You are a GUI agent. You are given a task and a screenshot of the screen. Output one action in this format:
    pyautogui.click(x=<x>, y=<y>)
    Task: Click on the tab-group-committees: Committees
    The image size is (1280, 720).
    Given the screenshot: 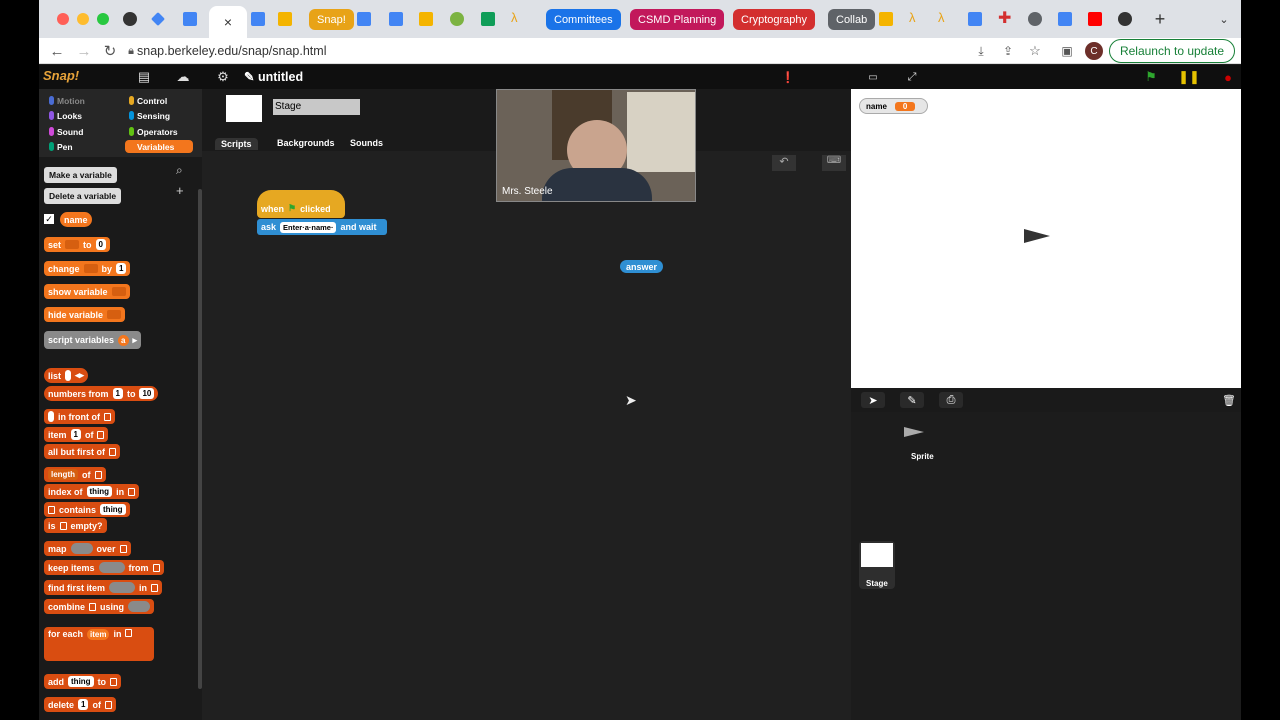 What is the action you would take?
    pyautogui.click(x=583, y=19)
    